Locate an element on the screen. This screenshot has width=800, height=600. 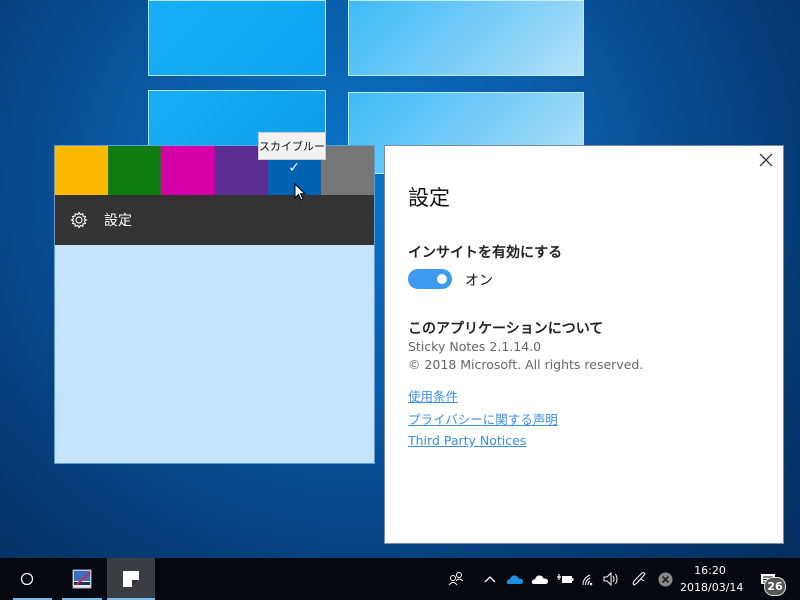
taskbar-clock: 16:20 2018/03/14 is located at coordinates (712, 579).